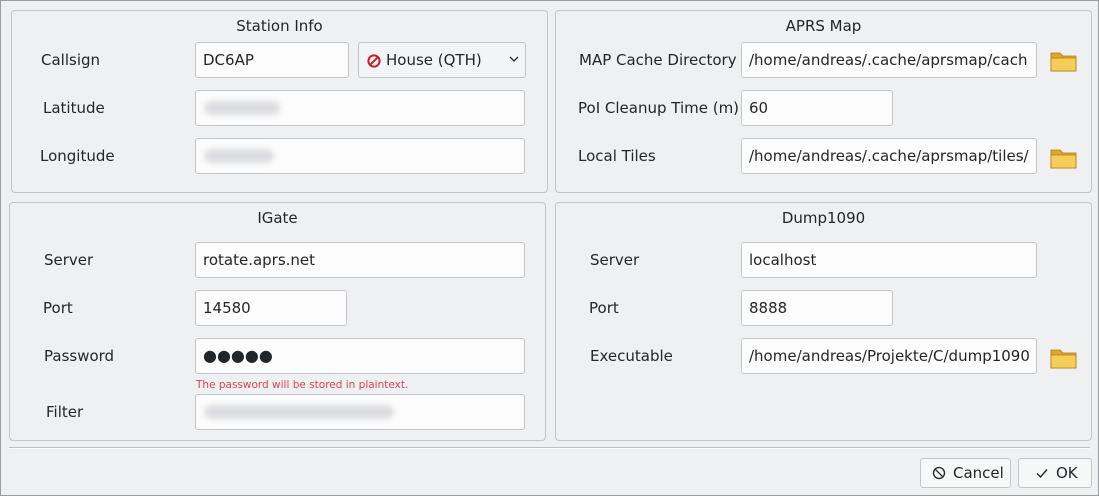 This screenshot has width=1099, height=496. What do you see at coordinates (549, 448) in the screenshot?
I see `button-separator` at bounding box center [549, 448].